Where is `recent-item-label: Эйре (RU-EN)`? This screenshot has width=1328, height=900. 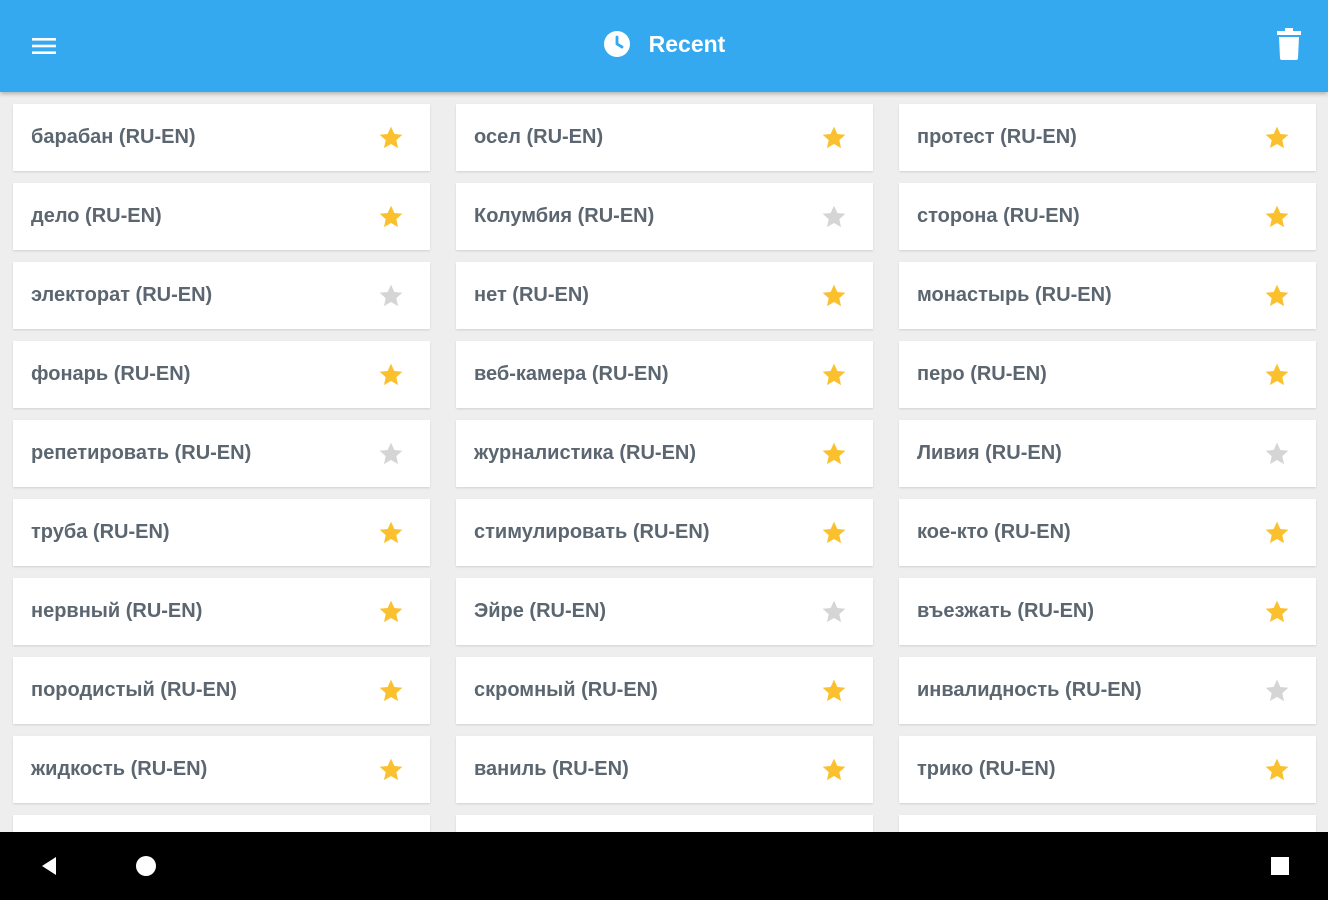 recent-item-label: Эйре (RU-EN) is located at coordinates (540, 611).